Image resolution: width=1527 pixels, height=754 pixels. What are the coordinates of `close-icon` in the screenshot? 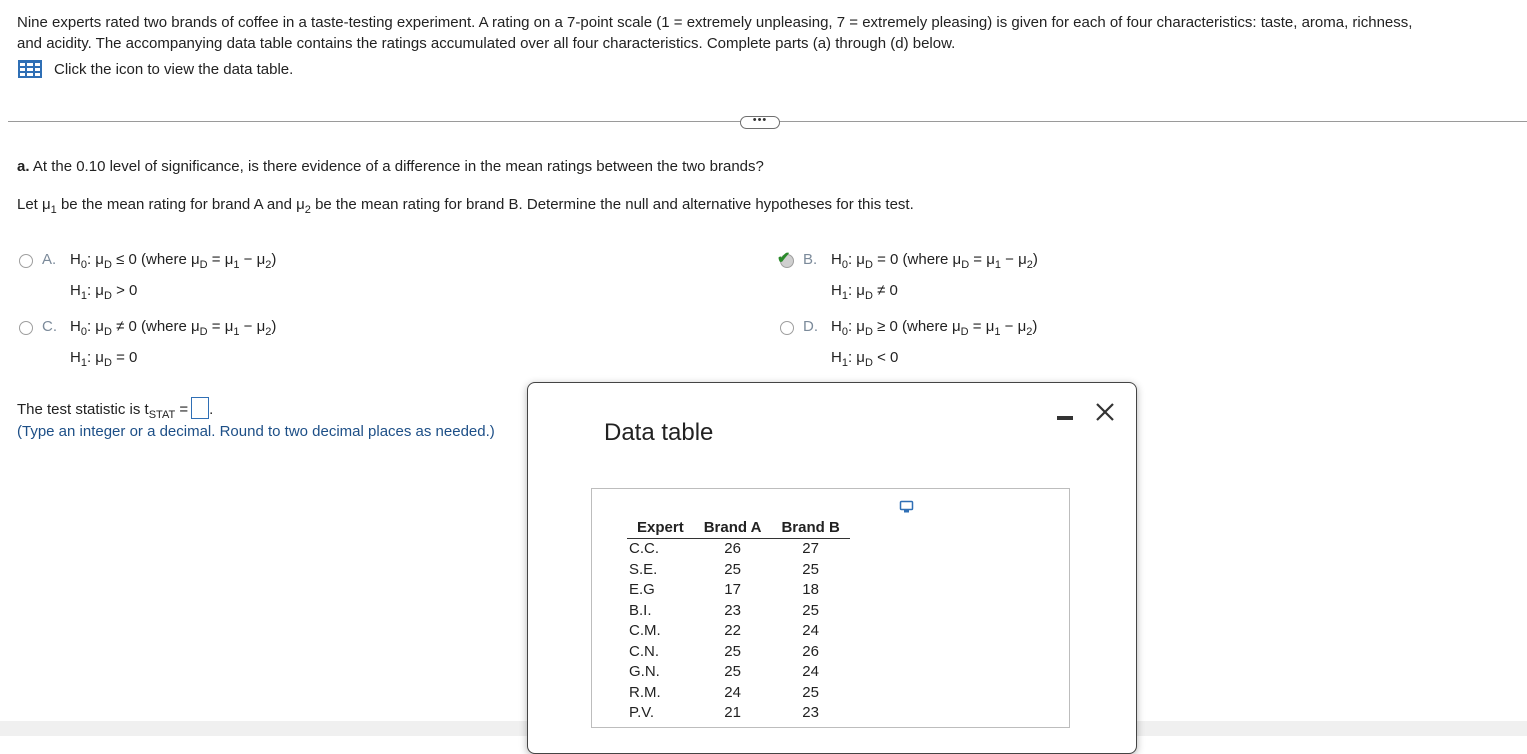 It's located at (1105, 412).